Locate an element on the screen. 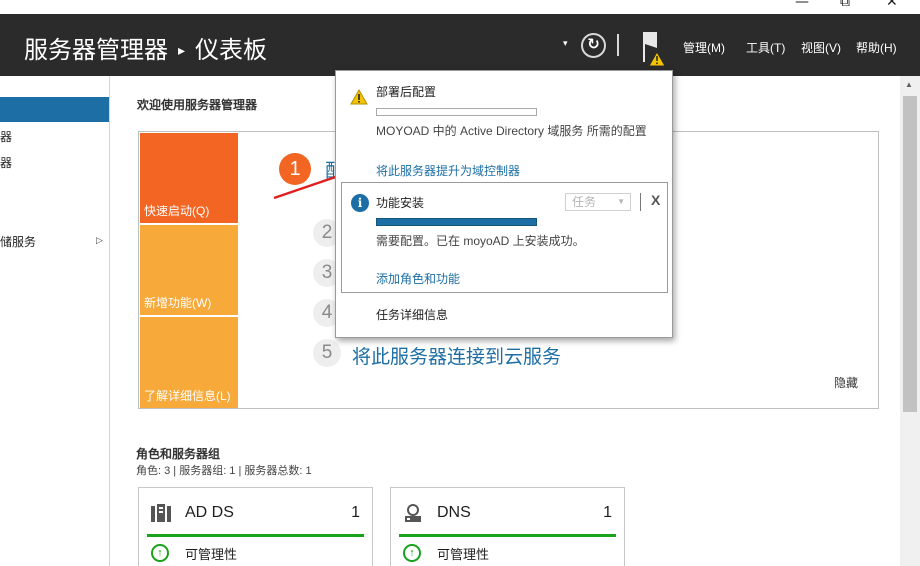 This screenshot has width=920, height=566. hide-link: 隐藏 is located at coordinates (846, 382).